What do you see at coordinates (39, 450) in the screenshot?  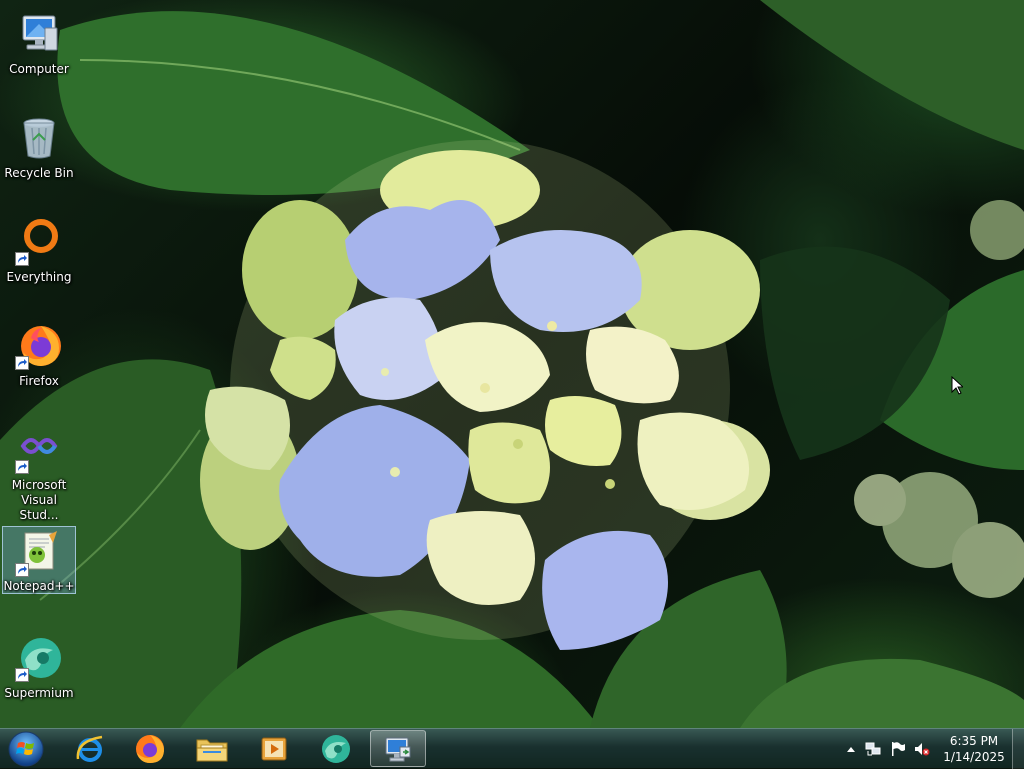 I see `visual-studio-icon` at bounding box center [39, 450].